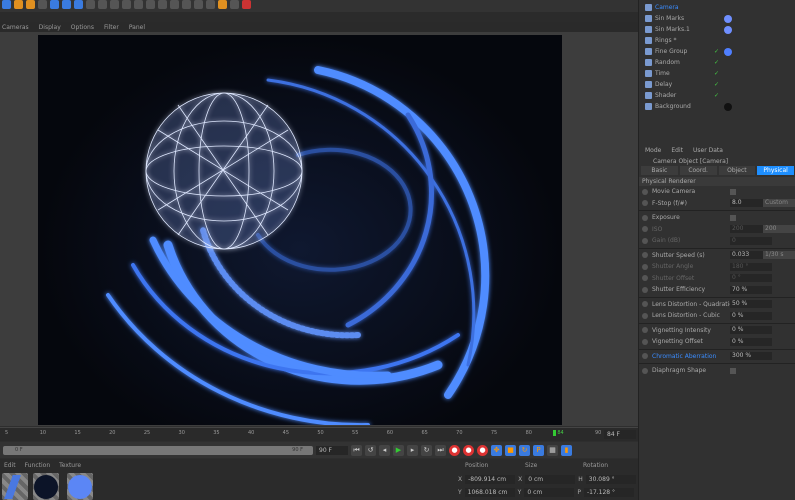  Describe the element at coordinates (454, 450) in the screenshot. I see `record-icon: ●` at that location.